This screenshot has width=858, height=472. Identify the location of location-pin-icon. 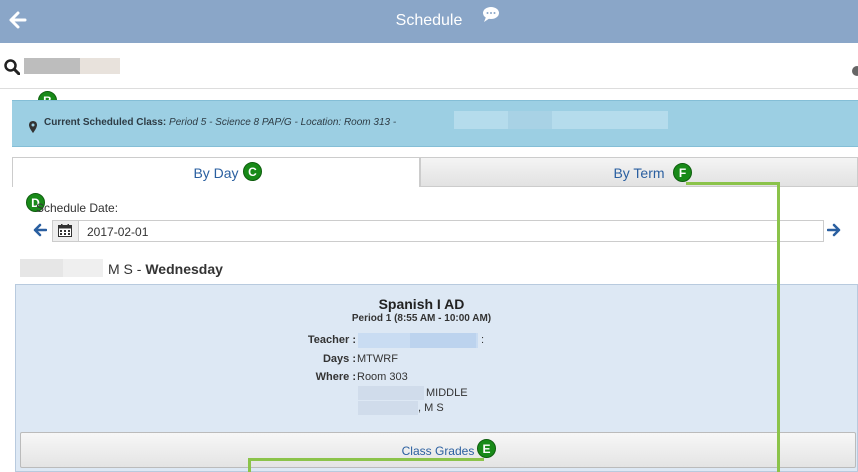
(33, 129).